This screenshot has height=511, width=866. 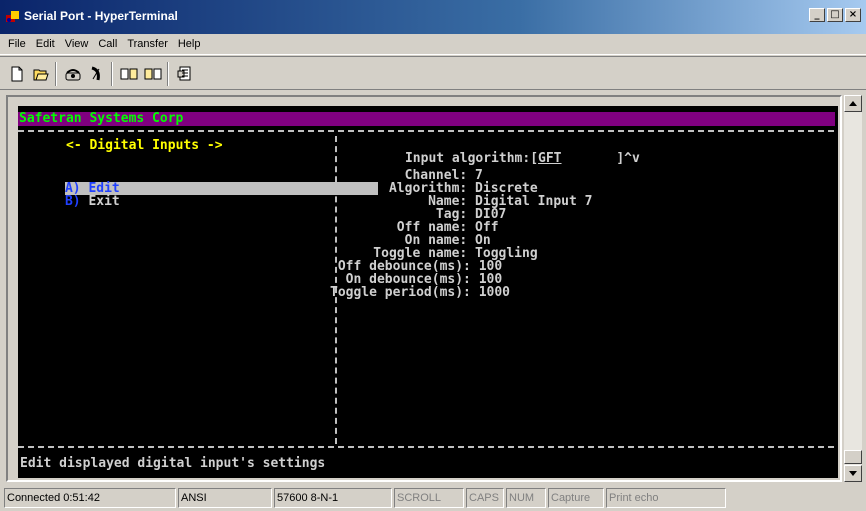 What do you see at coordinates (853, 288) in the screenshot?
I see `vertical-scrollbar` at bounding box center [853, 288].